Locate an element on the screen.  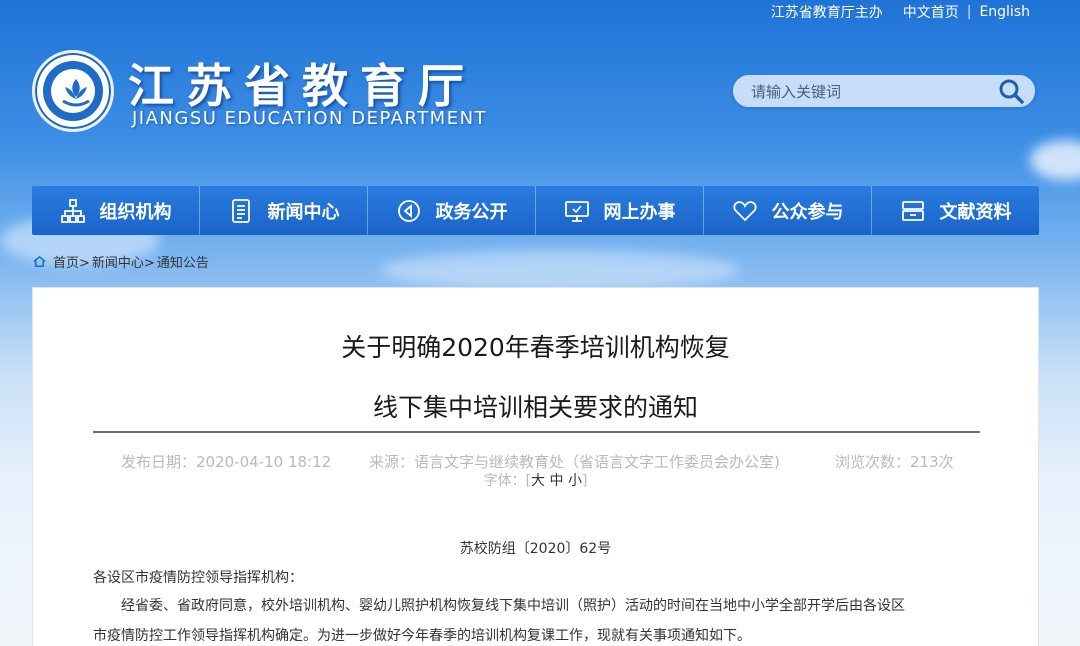
org-chart-icon is located at coordinates (72, 210).